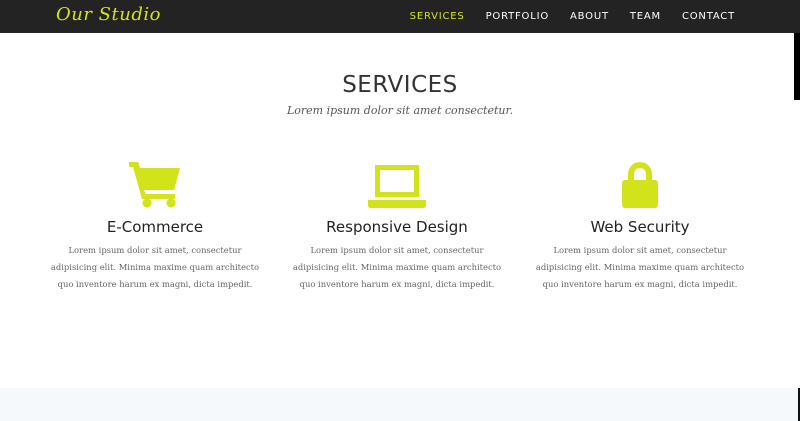  What do you see at coordinates (400, 110) in the screenshot?
I see `services-subheading: Lorem ipsum dolor sit amet consectetur.` at bounding box center [400, 110].